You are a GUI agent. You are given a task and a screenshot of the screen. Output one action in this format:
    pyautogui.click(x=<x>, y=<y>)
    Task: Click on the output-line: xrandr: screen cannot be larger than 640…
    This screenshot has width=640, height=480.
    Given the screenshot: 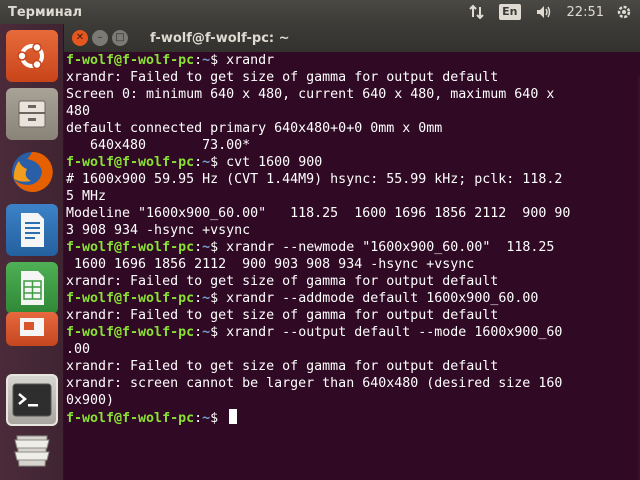 What is the action you would take?
    pyautogui.click(x=353, y=383)
    